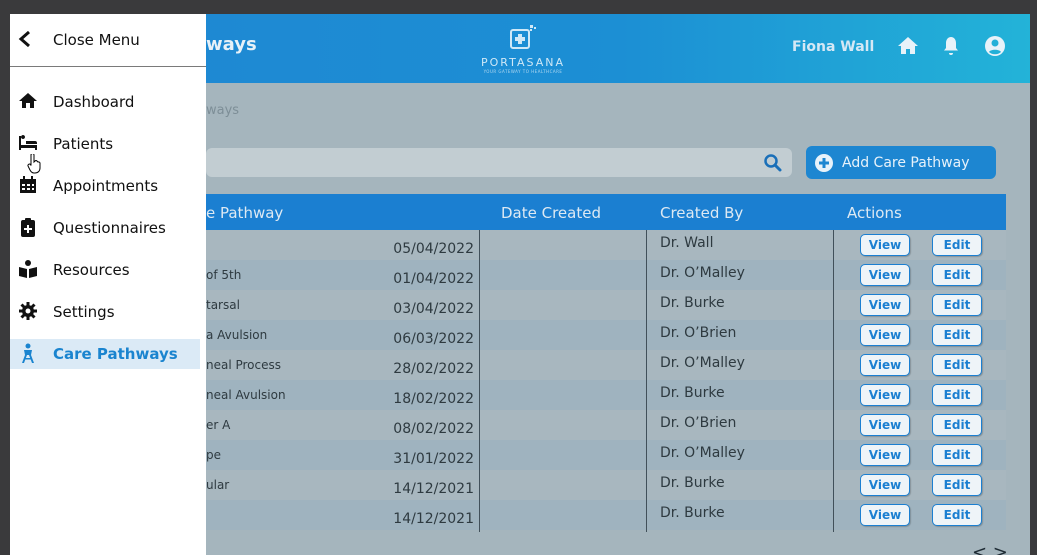 This screenshot has width=1037, height=555. I want to click on pathway-name: ular, so click(218, 485).